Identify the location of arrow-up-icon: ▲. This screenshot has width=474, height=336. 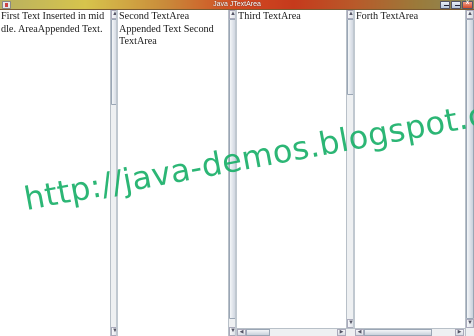
(470, 14).